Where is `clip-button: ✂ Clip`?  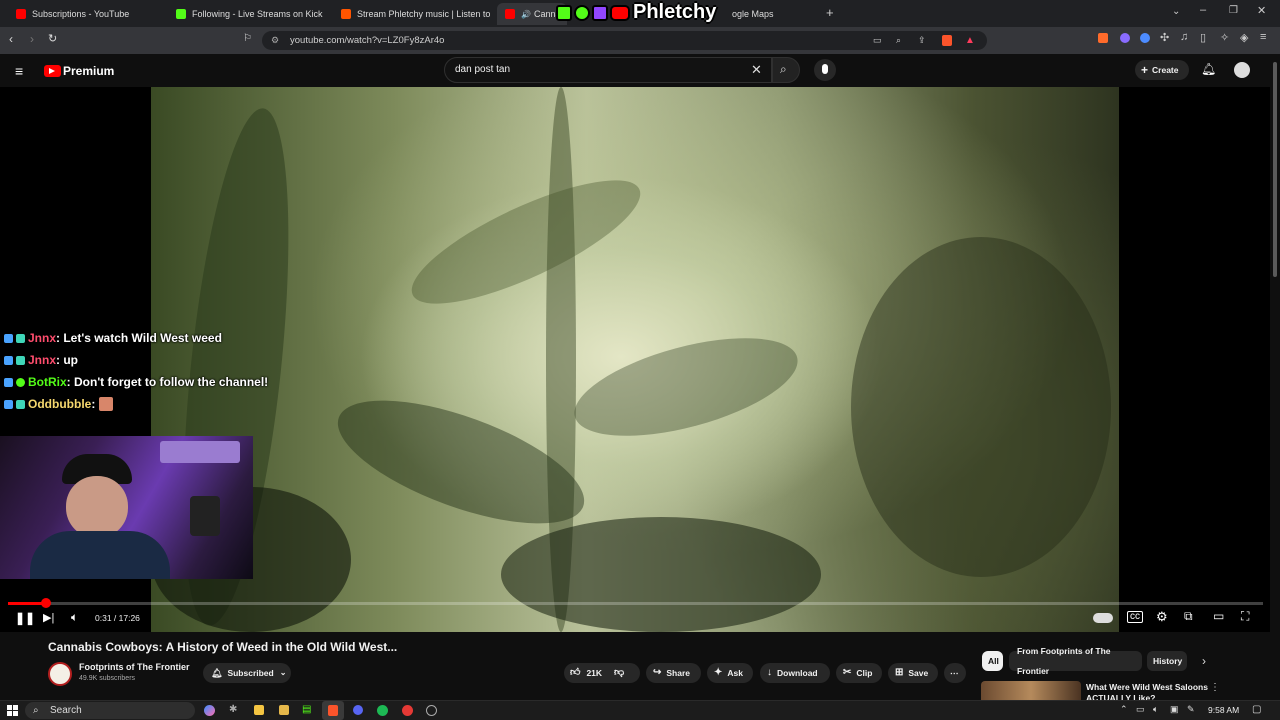 clip-button: ✂ Clip is located at coordinates (859, 673).